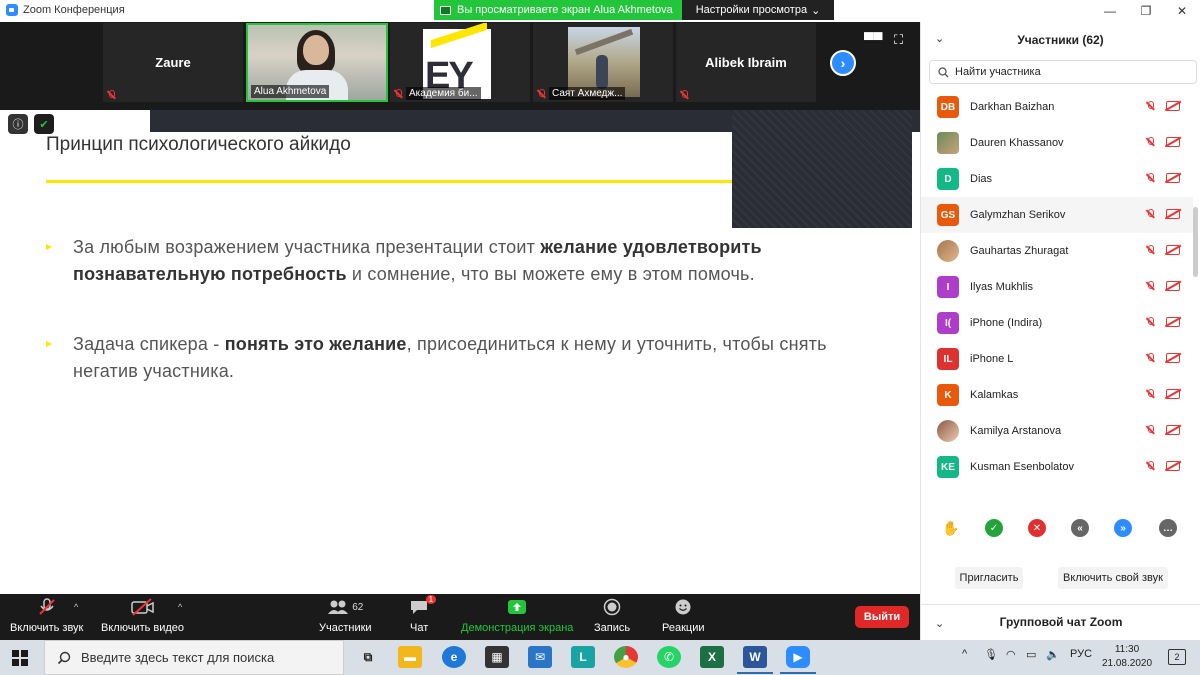  Describe the element at coordinates (951, 528) in the screenshot. I see `raise-hand-icon: ✋` at that location.